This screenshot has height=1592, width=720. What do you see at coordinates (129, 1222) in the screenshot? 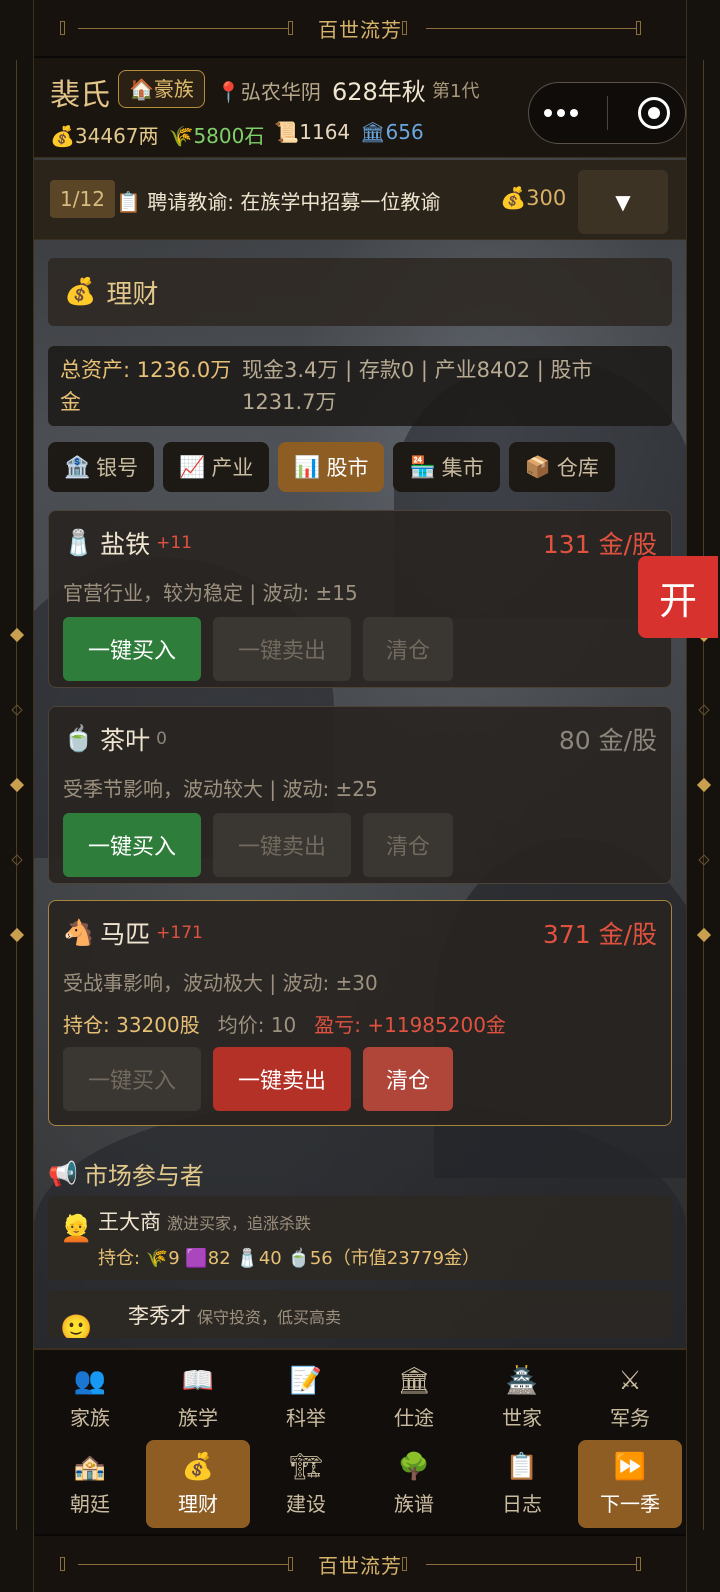
I see `participant-name-label: 王大商` at bounding box center [129, 1222].